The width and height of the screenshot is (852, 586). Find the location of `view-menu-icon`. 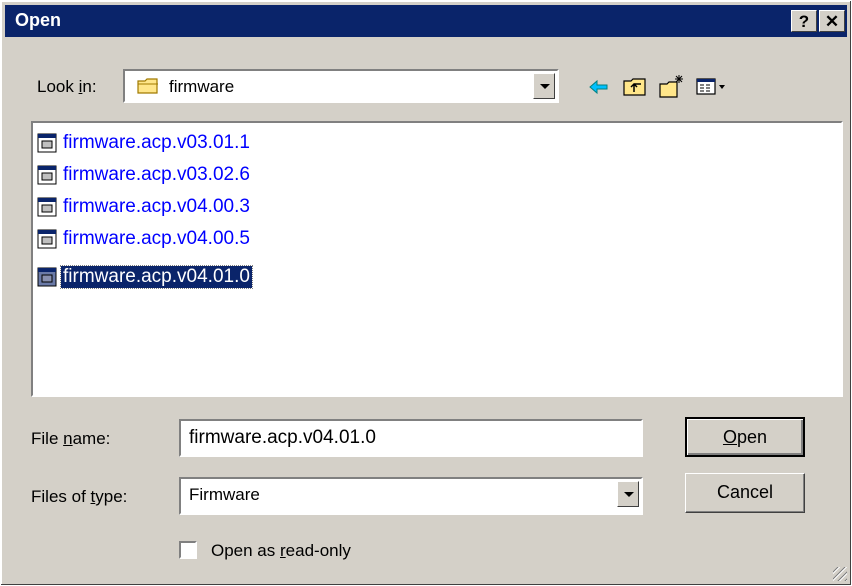

view-menu-icon is located at coordinates (712, 87).